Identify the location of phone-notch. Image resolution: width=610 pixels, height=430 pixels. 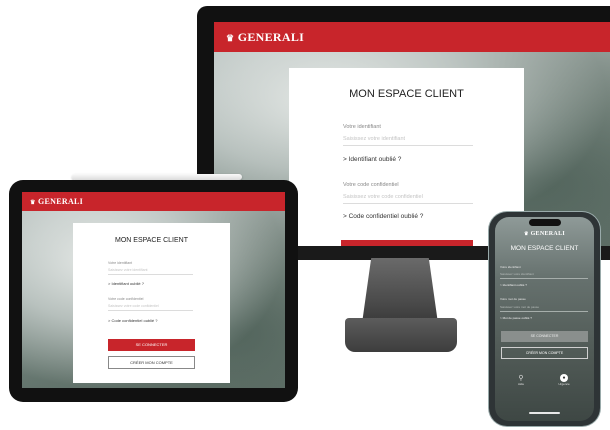
(545, 222).